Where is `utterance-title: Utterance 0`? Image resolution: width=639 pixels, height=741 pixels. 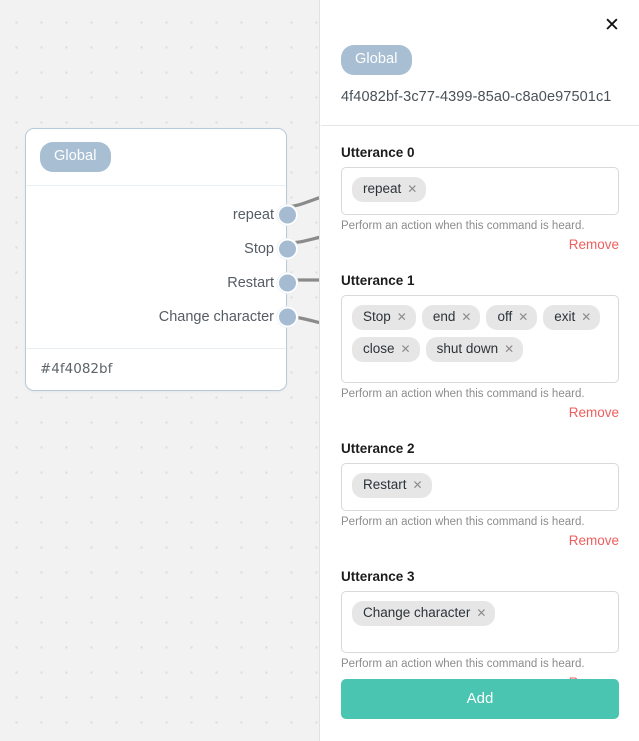
utterance-title: Utterance 0 is located at coordinates (378, 152).